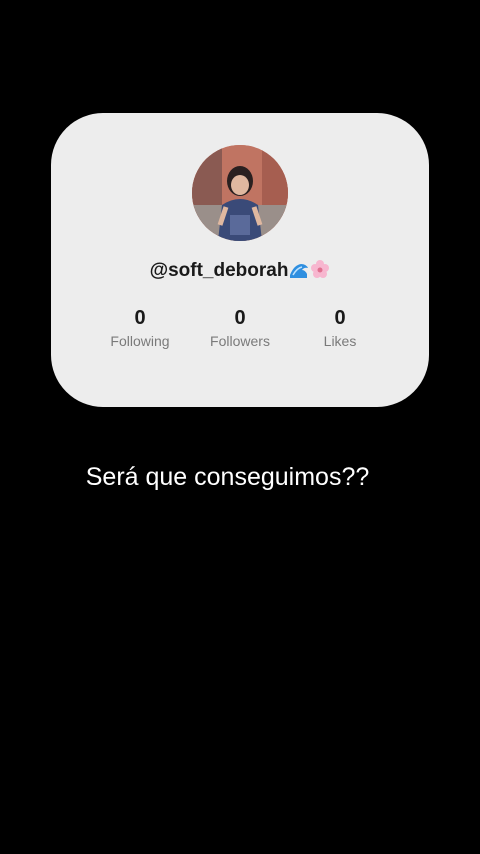  Describe the element at coordinates (340, 341) in the screenshot. I see `likes-label: Likes` at that location.